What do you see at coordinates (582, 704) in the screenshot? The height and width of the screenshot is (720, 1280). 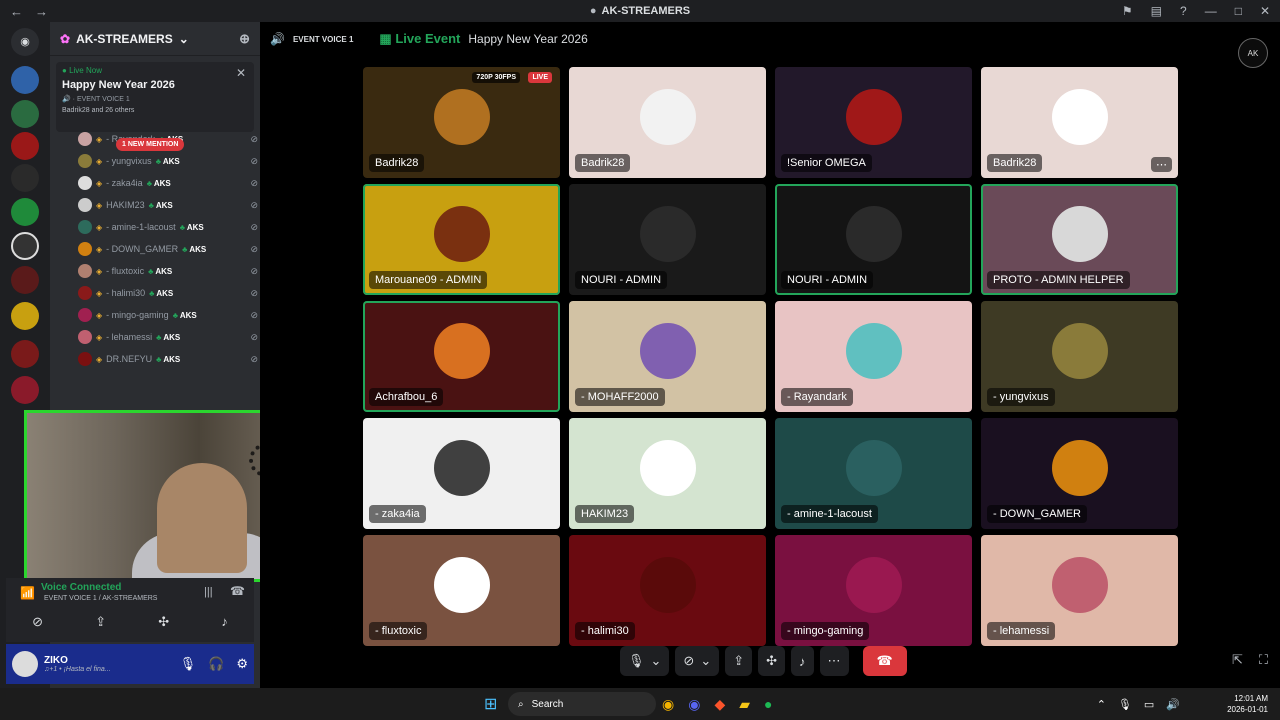 I see `taskbar-search: ⌕ Search` at bounding box center [582, 704].